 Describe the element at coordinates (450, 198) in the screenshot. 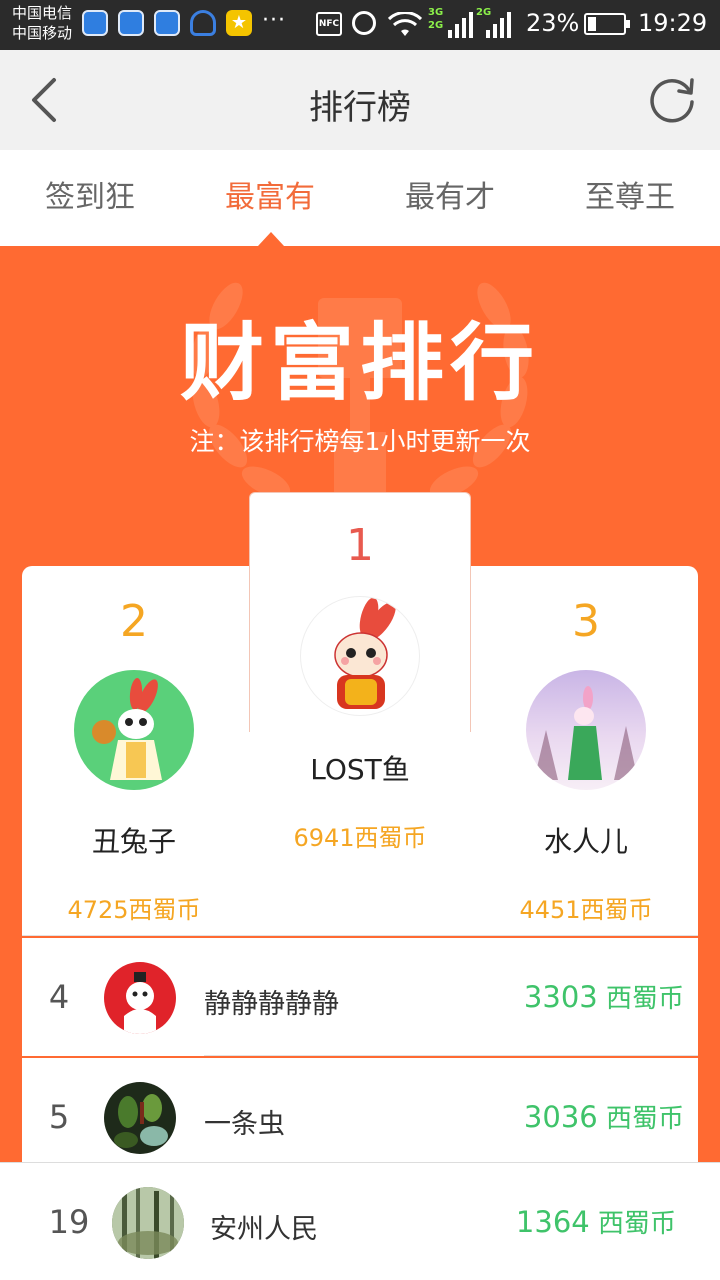

I see `tab-most-talented: 最有才` at that location.